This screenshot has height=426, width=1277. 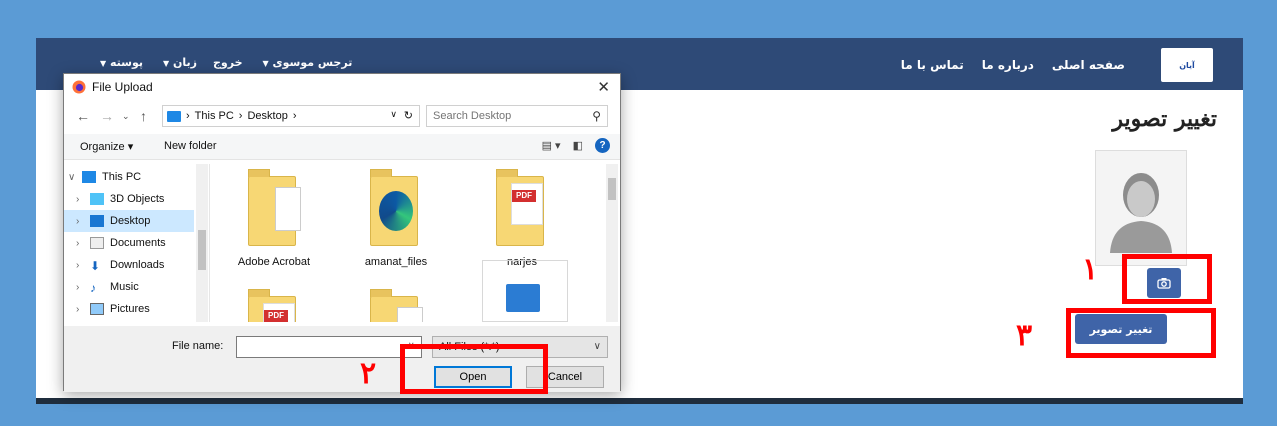 What do you see at coordinates (342, 147) in the screenshot?
I see `dialog-toolbar: Organize ▾ New folder ▤ ▾ ◧ ?` at bounding box center [342, 147].